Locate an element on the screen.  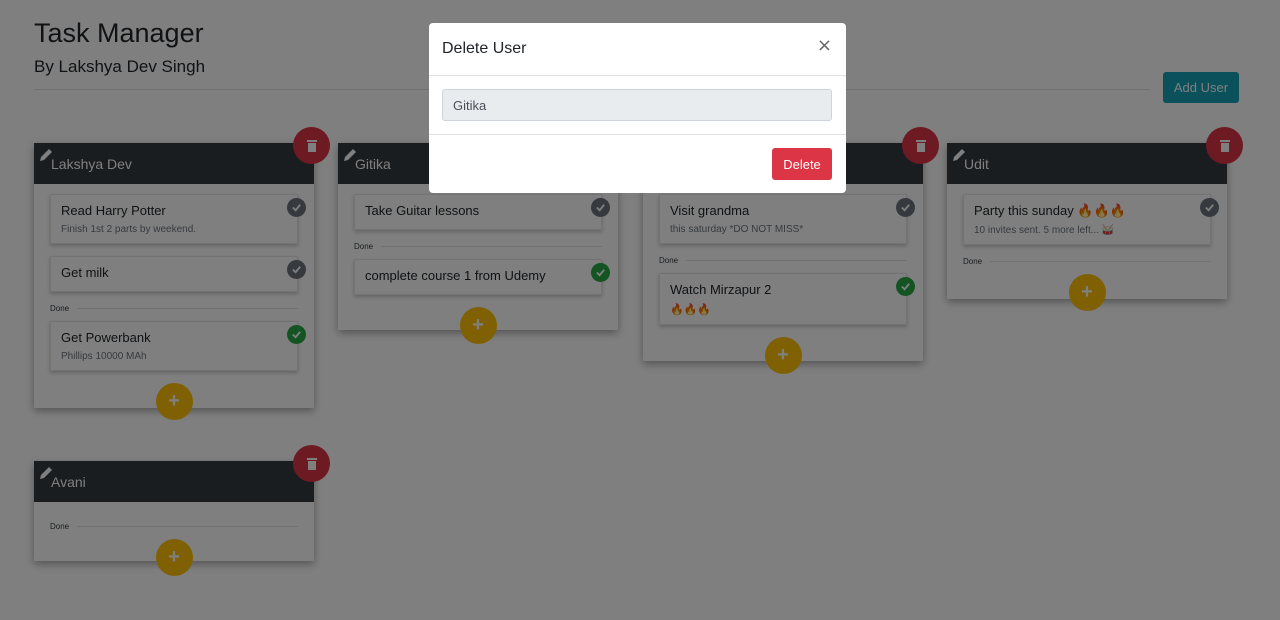
modal-footer: Delete is located at coordinates (637, 163).